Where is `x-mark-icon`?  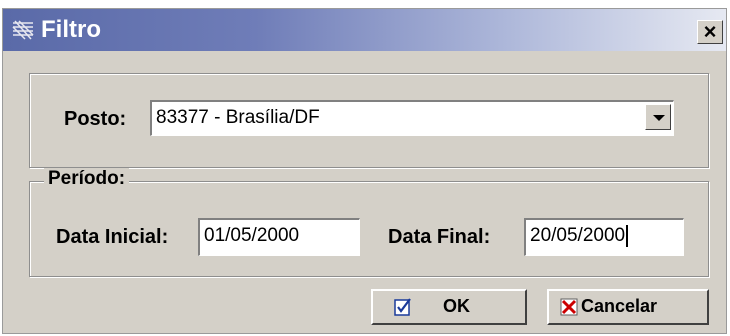 x-mark-icon is located at coordinates (569, 307).